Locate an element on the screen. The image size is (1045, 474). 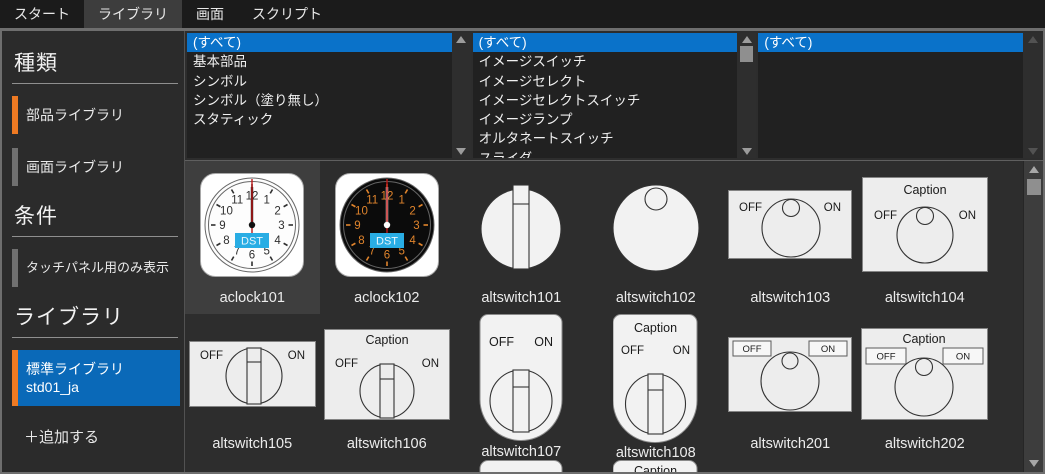
library-item-partial is located at coordinates (521, 466).